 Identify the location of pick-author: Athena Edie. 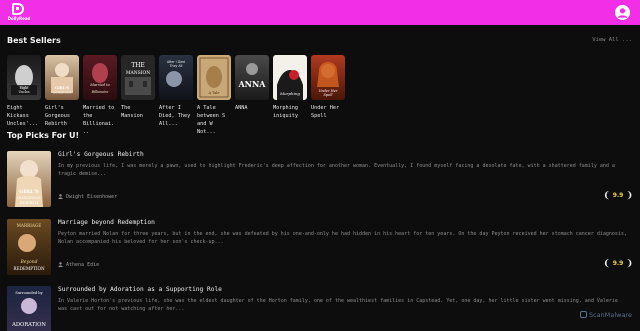
(78, 265).